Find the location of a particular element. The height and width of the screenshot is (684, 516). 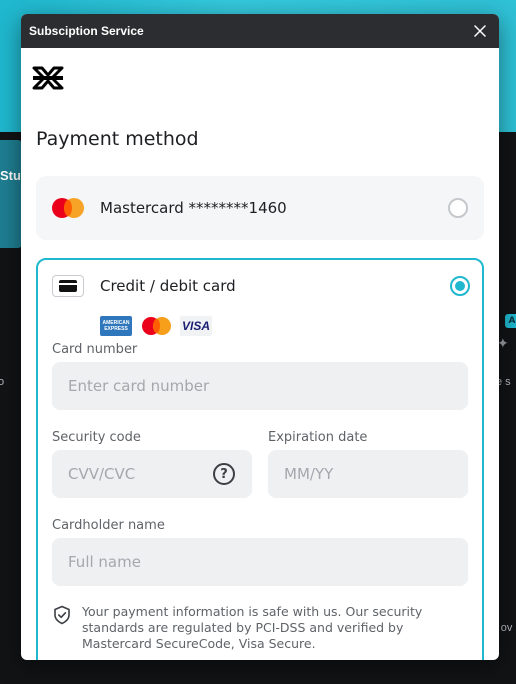

saved-card-radio is located at coordinates (458, 208).